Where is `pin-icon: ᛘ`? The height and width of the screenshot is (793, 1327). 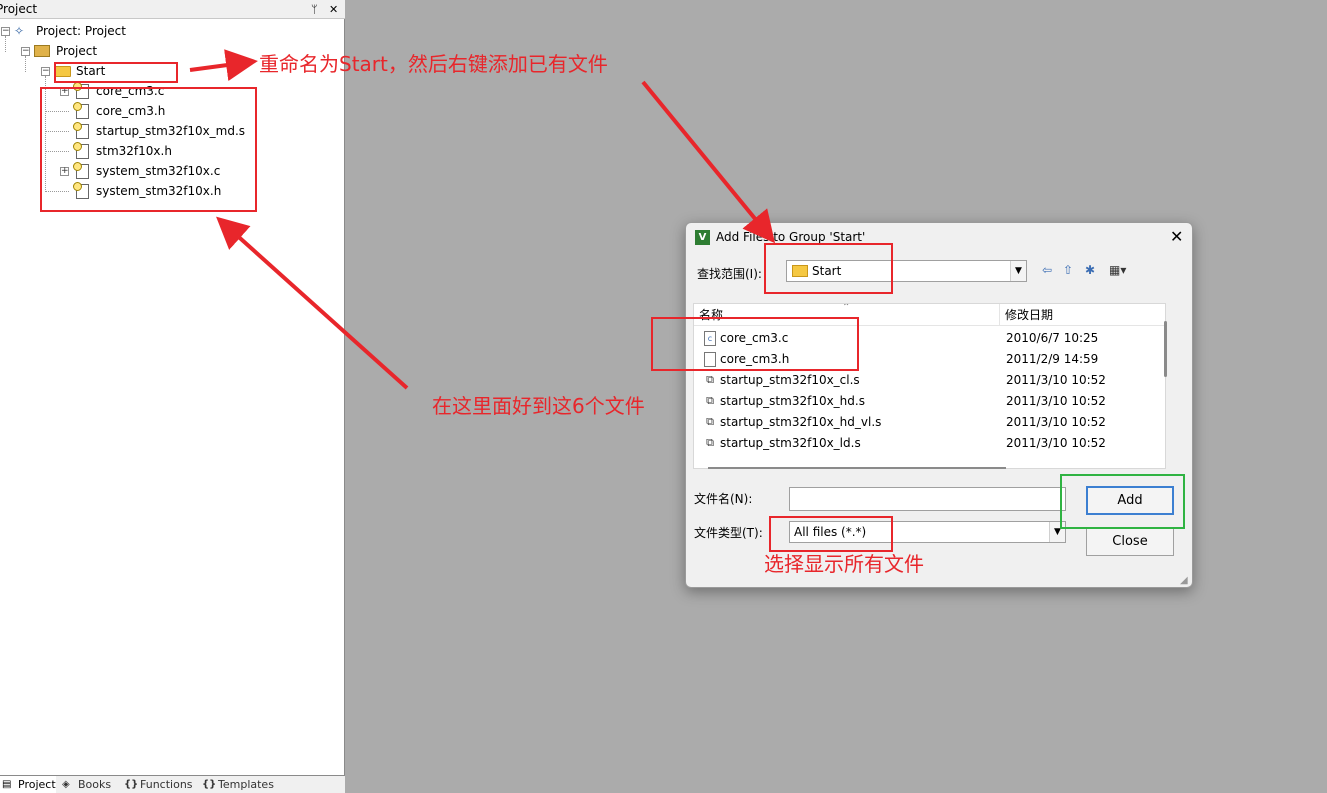
pin-icon: ᛘ is located at coordinates (314, 9).